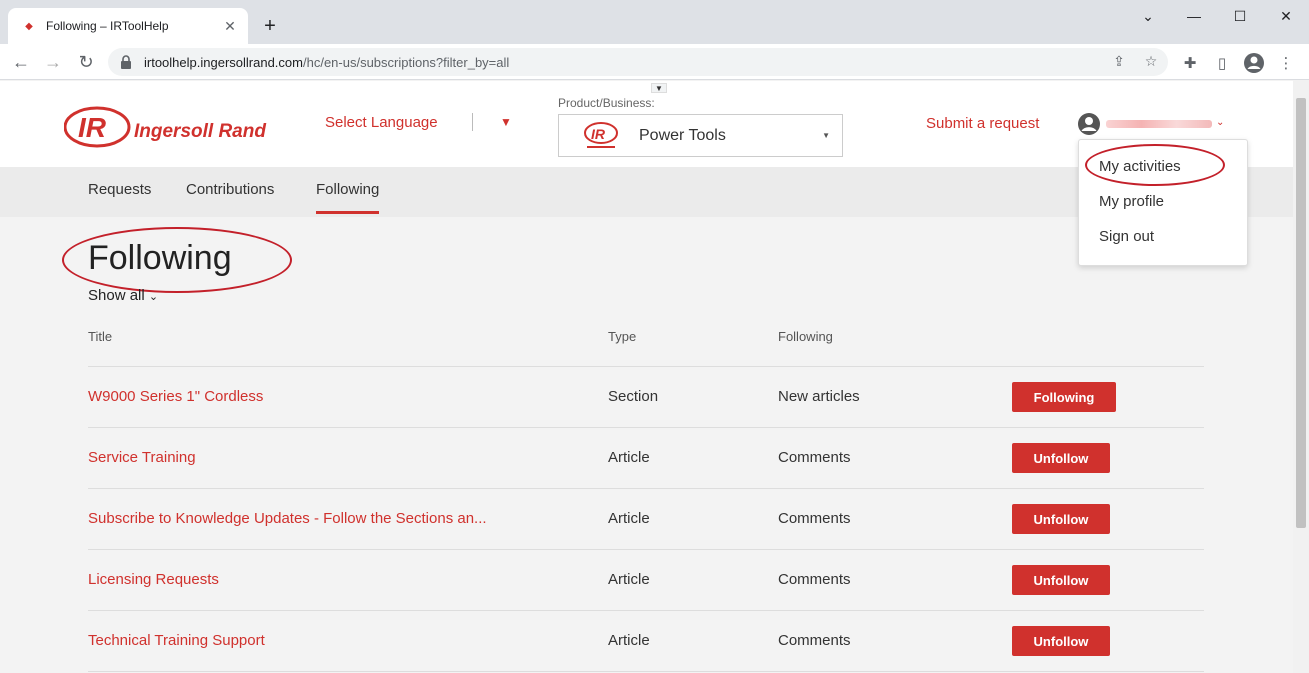  Describe the element at coordinates (1194, 16) in the screenshot. I see `minimize-icon: —` at that location.